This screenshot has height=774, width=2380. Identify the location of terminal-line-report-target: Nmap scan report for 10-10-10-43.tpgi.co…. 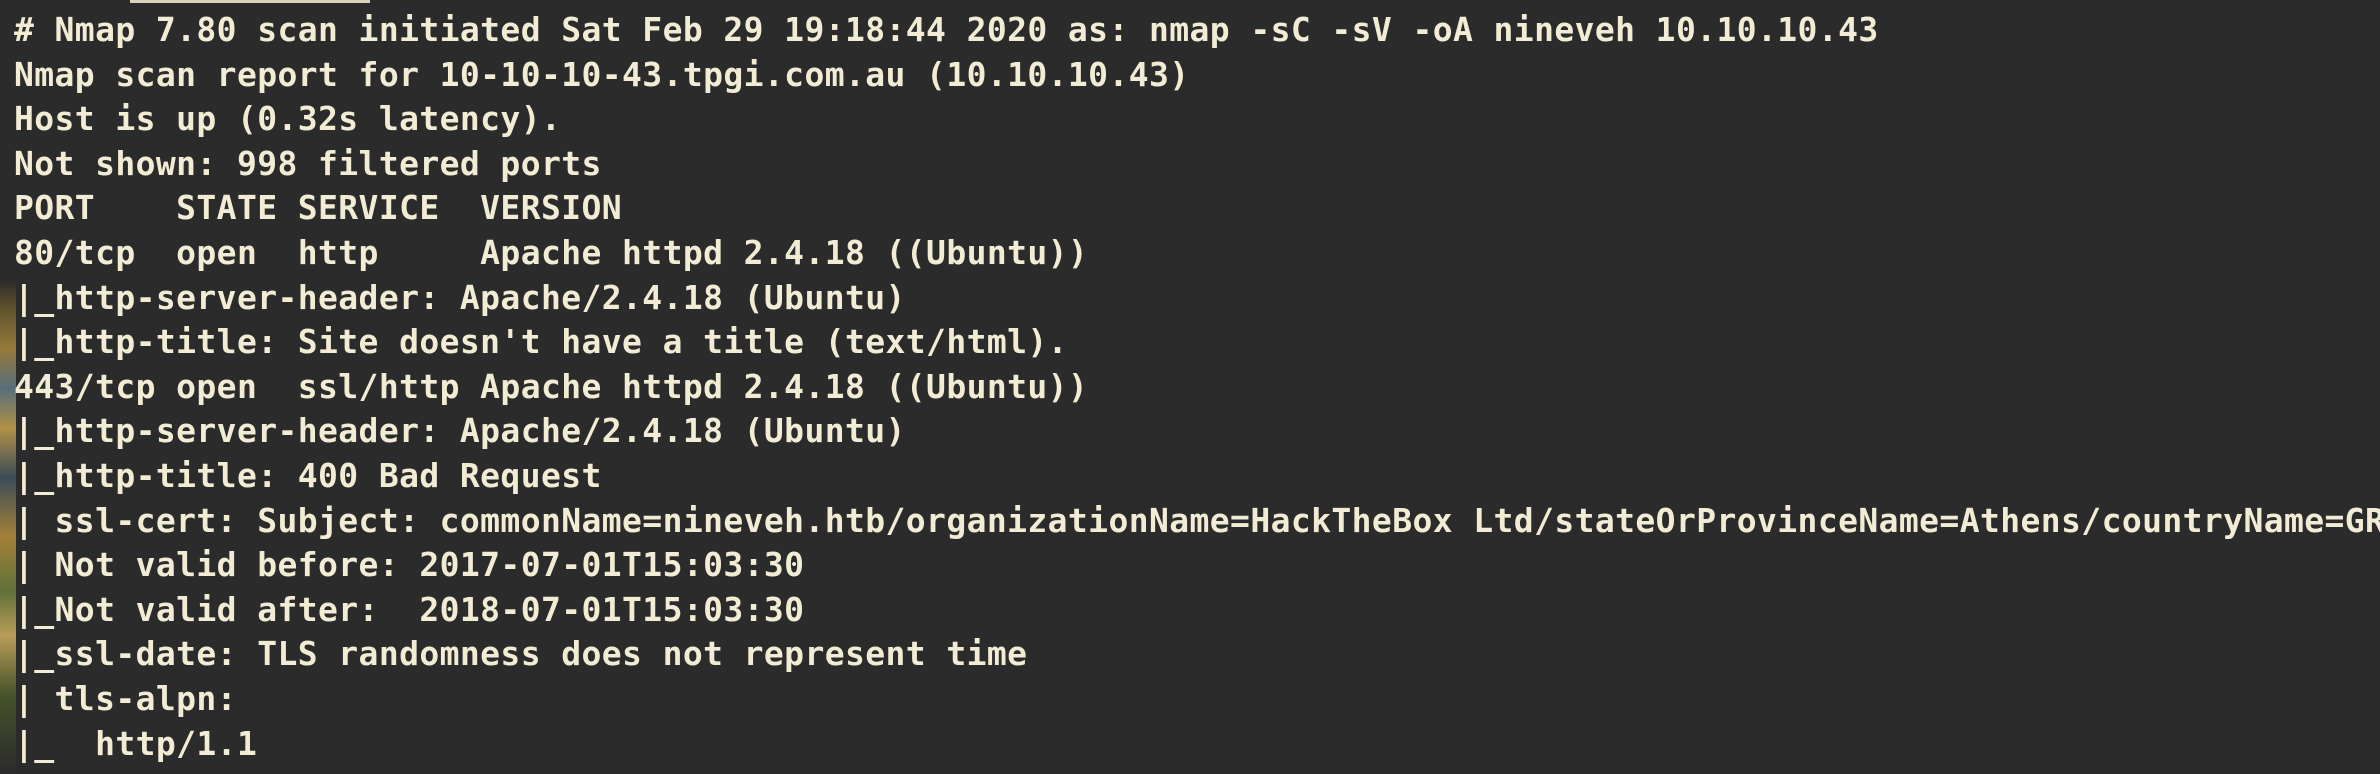
(602, 74).